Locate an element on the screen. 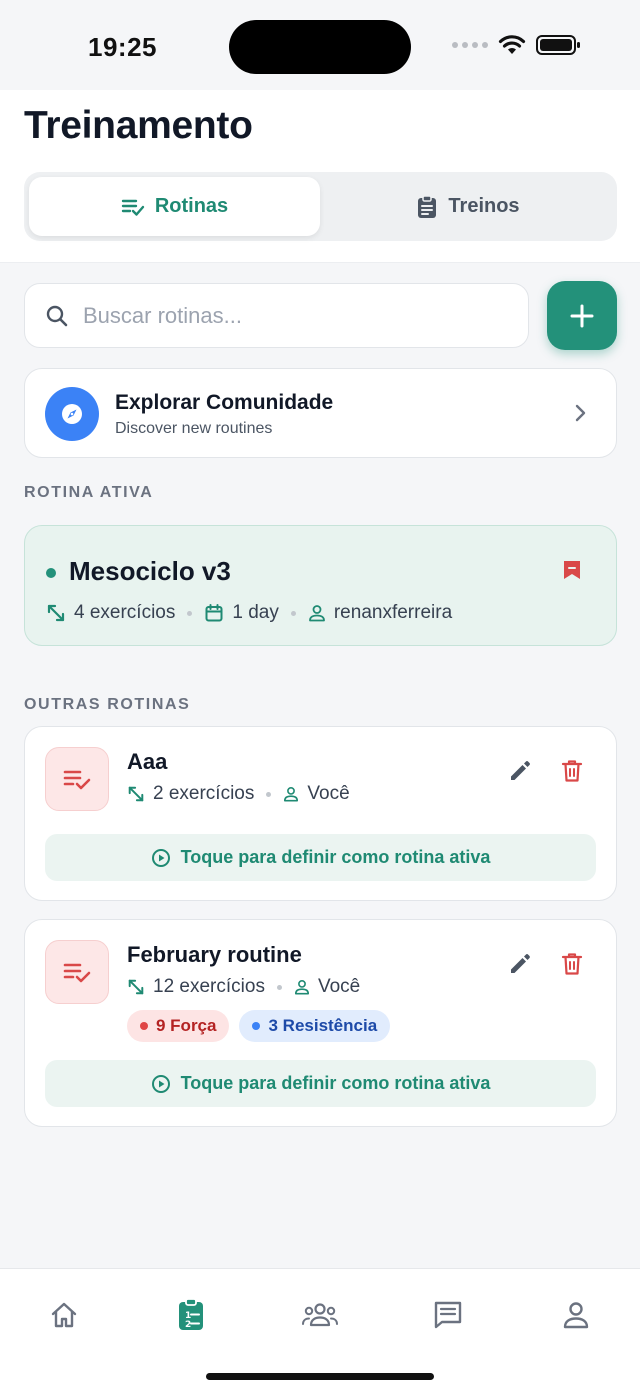 Image resolution: width=640 pixels, height=1391 pixels. active-days: 1 day is located at coordinates (255, 612).